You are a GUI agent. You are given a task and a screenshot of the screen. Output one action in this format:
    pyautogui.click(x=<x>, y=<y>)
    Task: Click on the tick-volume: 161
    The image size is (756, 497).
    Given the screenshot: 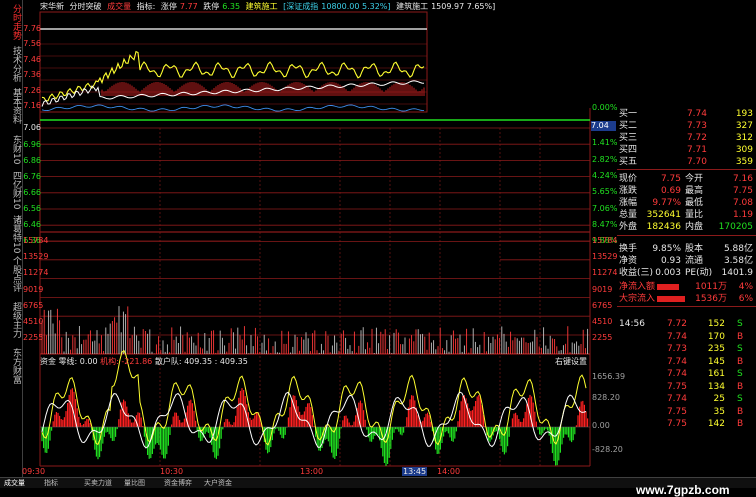 What is the action you would take?
    pyautogui.click(x=716, y=374)
    